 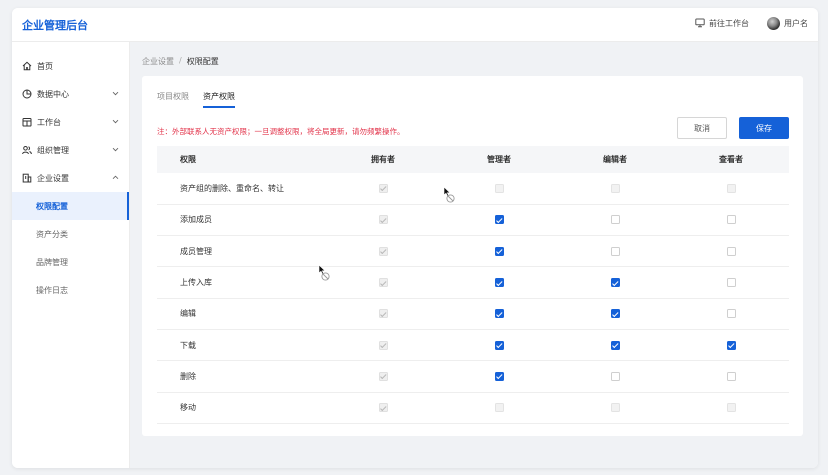 I want to click on tab-bar: 项目权限 资产权限, so click(x=203, y=99).